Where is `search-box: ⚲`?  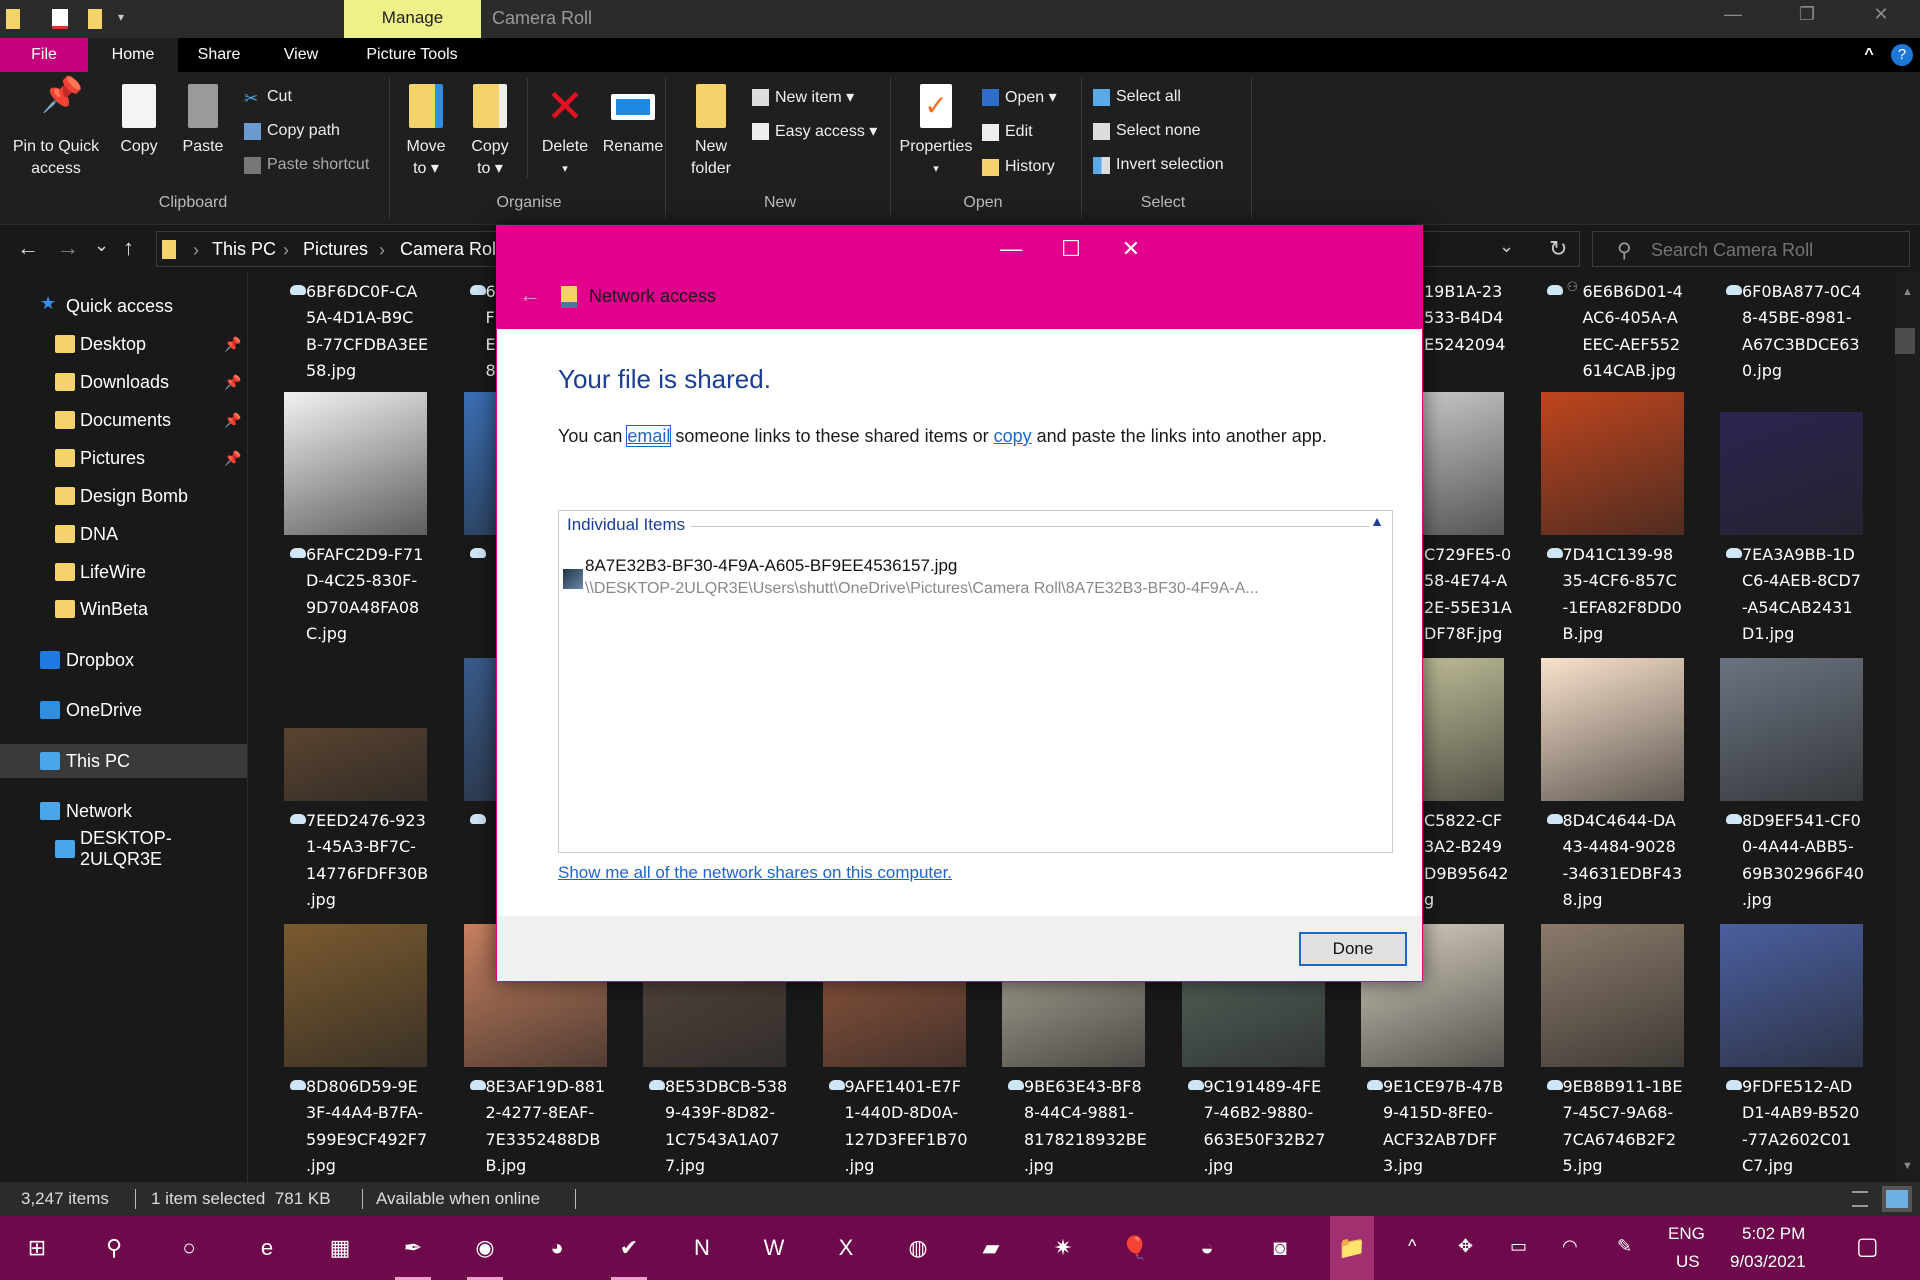
search-box: ⚲ is located at coordinates (1751, 249).